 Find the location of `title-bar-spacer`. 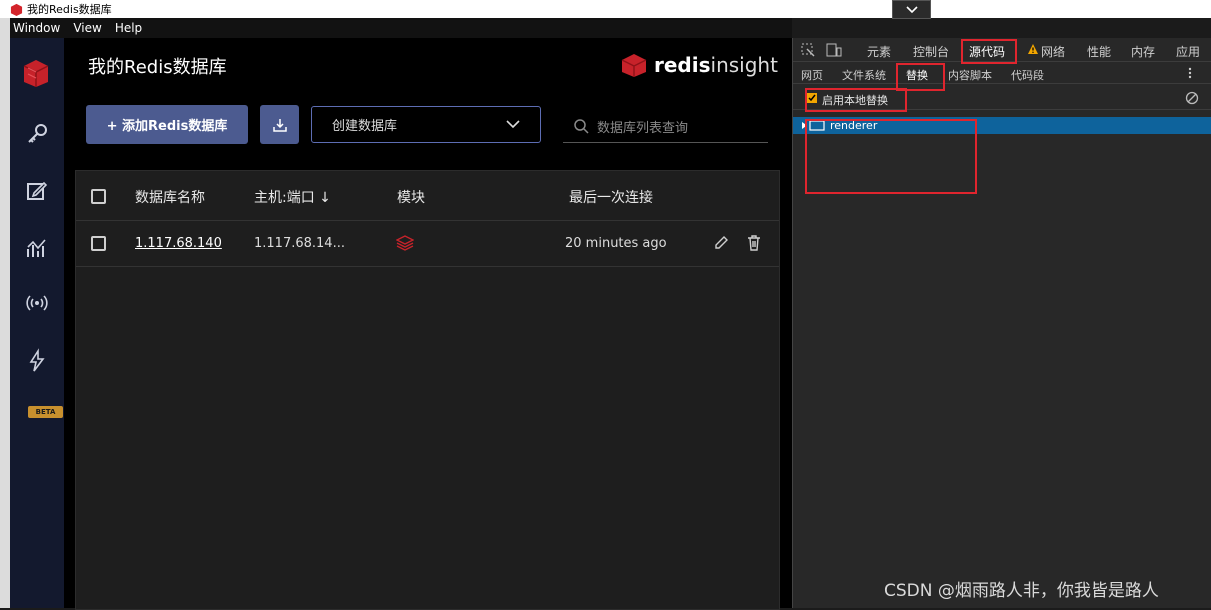

title-bar-spacer is located at coordinates (1051, 9).